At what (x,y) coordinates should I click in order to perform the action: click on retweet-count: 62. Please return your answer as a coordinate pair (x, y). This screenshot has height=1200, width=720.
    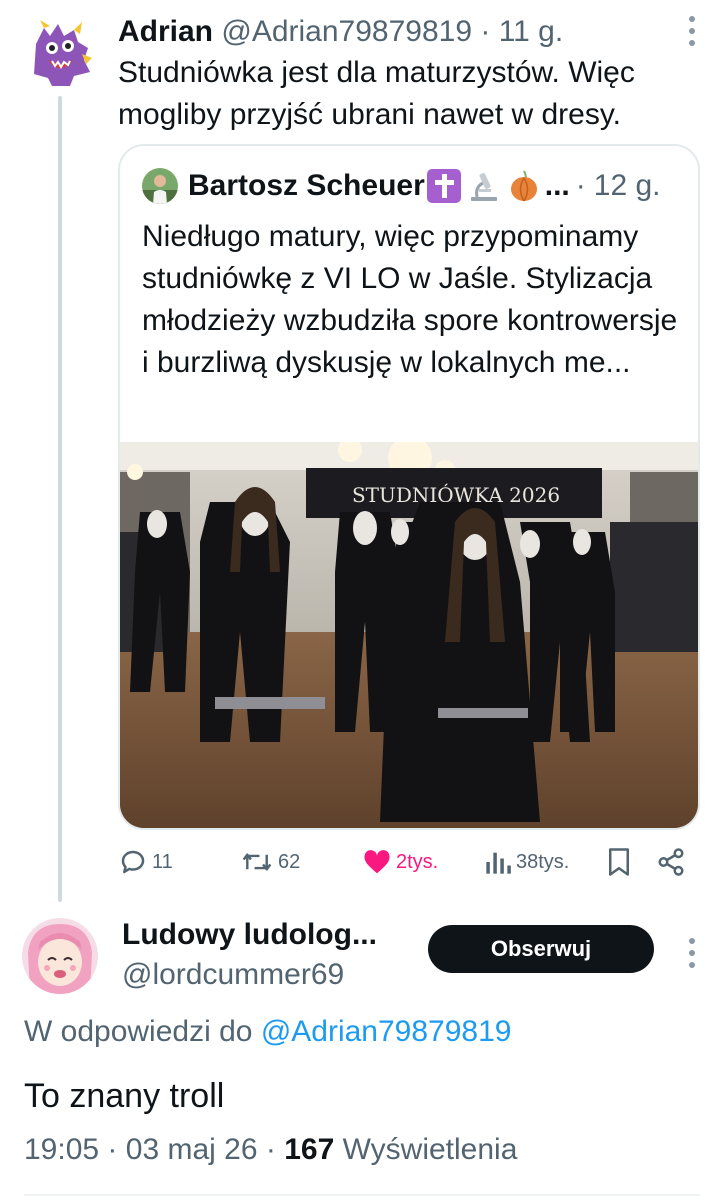
    Looking at the image, I should click on (289, 861).